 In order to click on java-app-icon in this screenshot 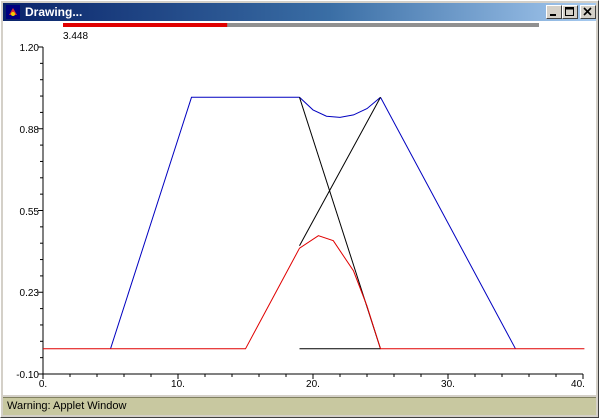, I will do `click(13, 12)`.